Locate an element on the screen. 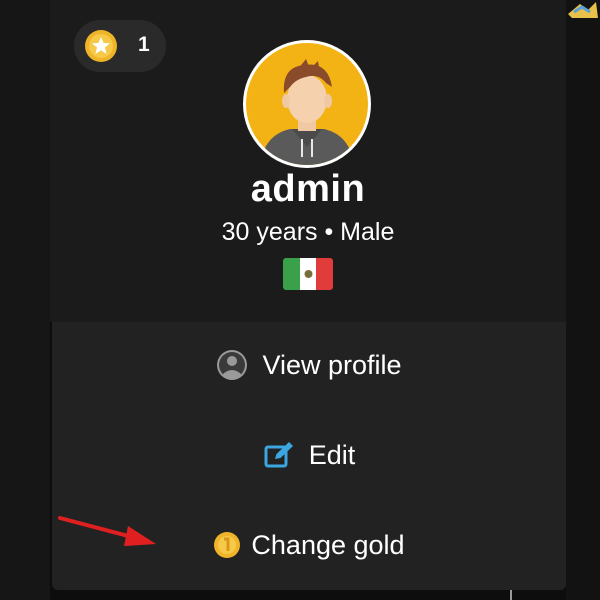 This screenshot has width=600, height=600. avatar is located at coordinates (307, 104).